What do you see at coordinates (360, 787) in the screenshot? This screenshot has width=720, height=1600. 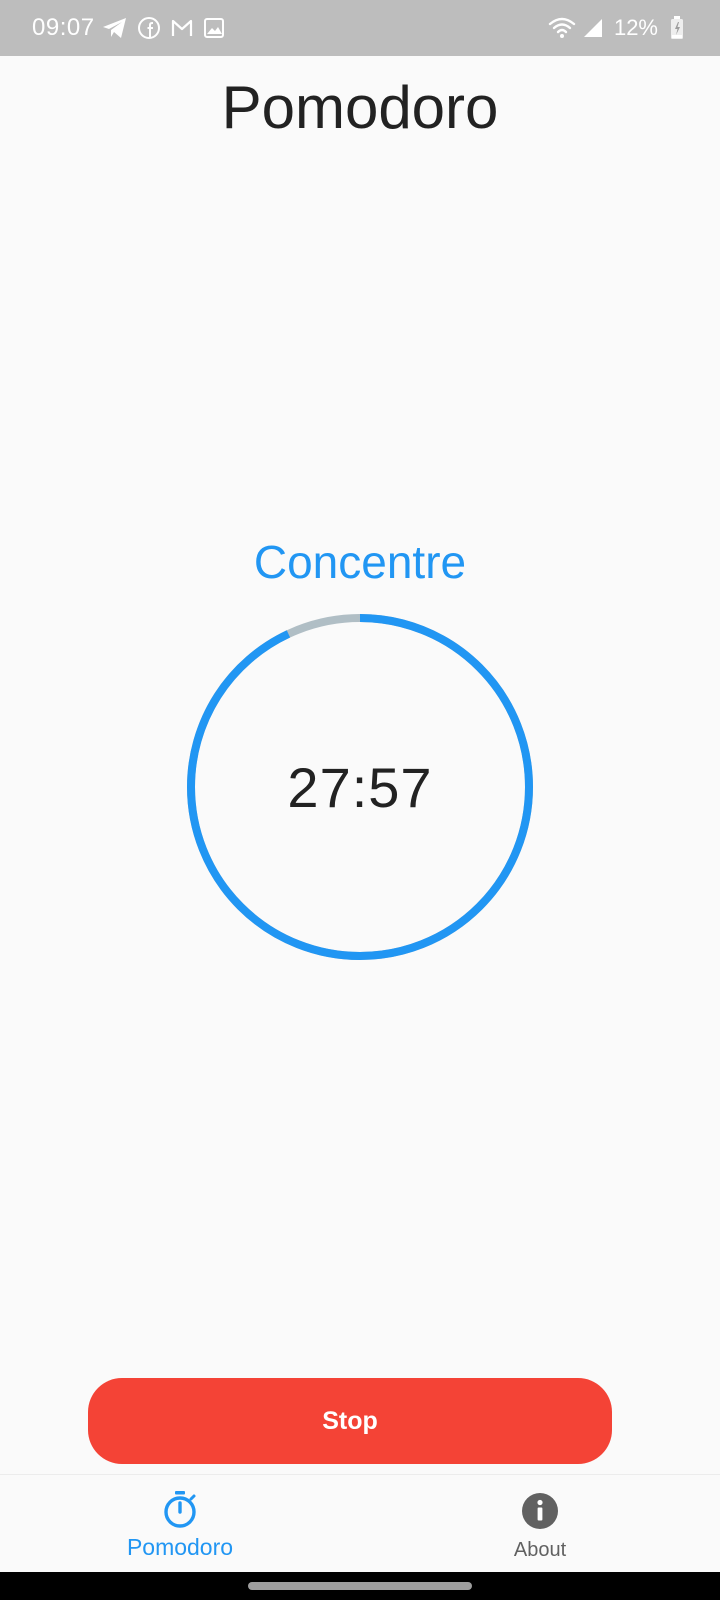 I see `time-remaining: 27:57` at bounding box center [360, 787].